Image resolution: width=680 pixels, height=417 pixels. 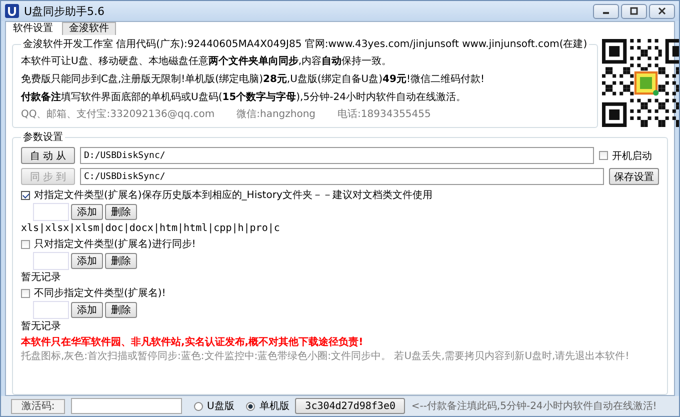 What do you see at coordinates (340, 244) in the screenshot?
I see `filter-checkbox: 只对指定文件类型(扩展名)进行同步!` at bounding box center [340, 244].